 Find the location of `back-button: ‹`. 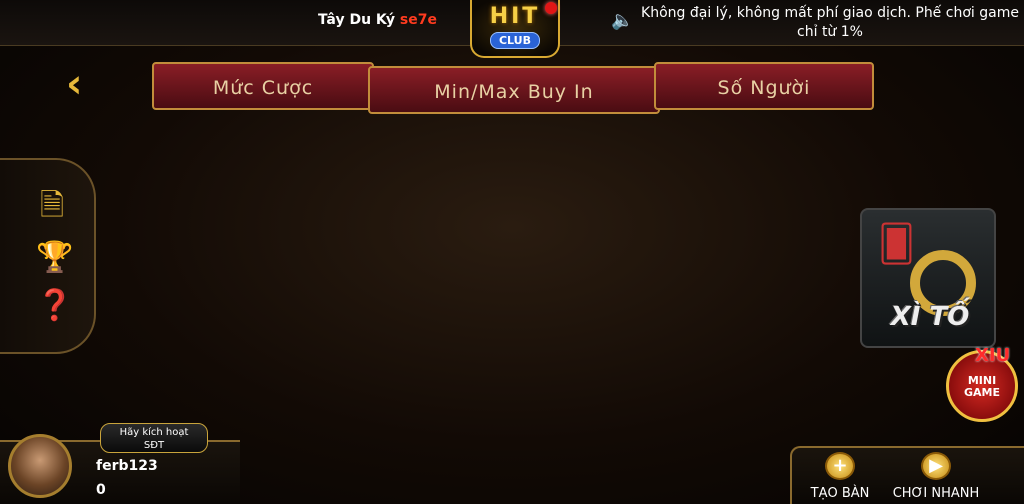

back-button: ‹ is located at coordinates (86, 85).